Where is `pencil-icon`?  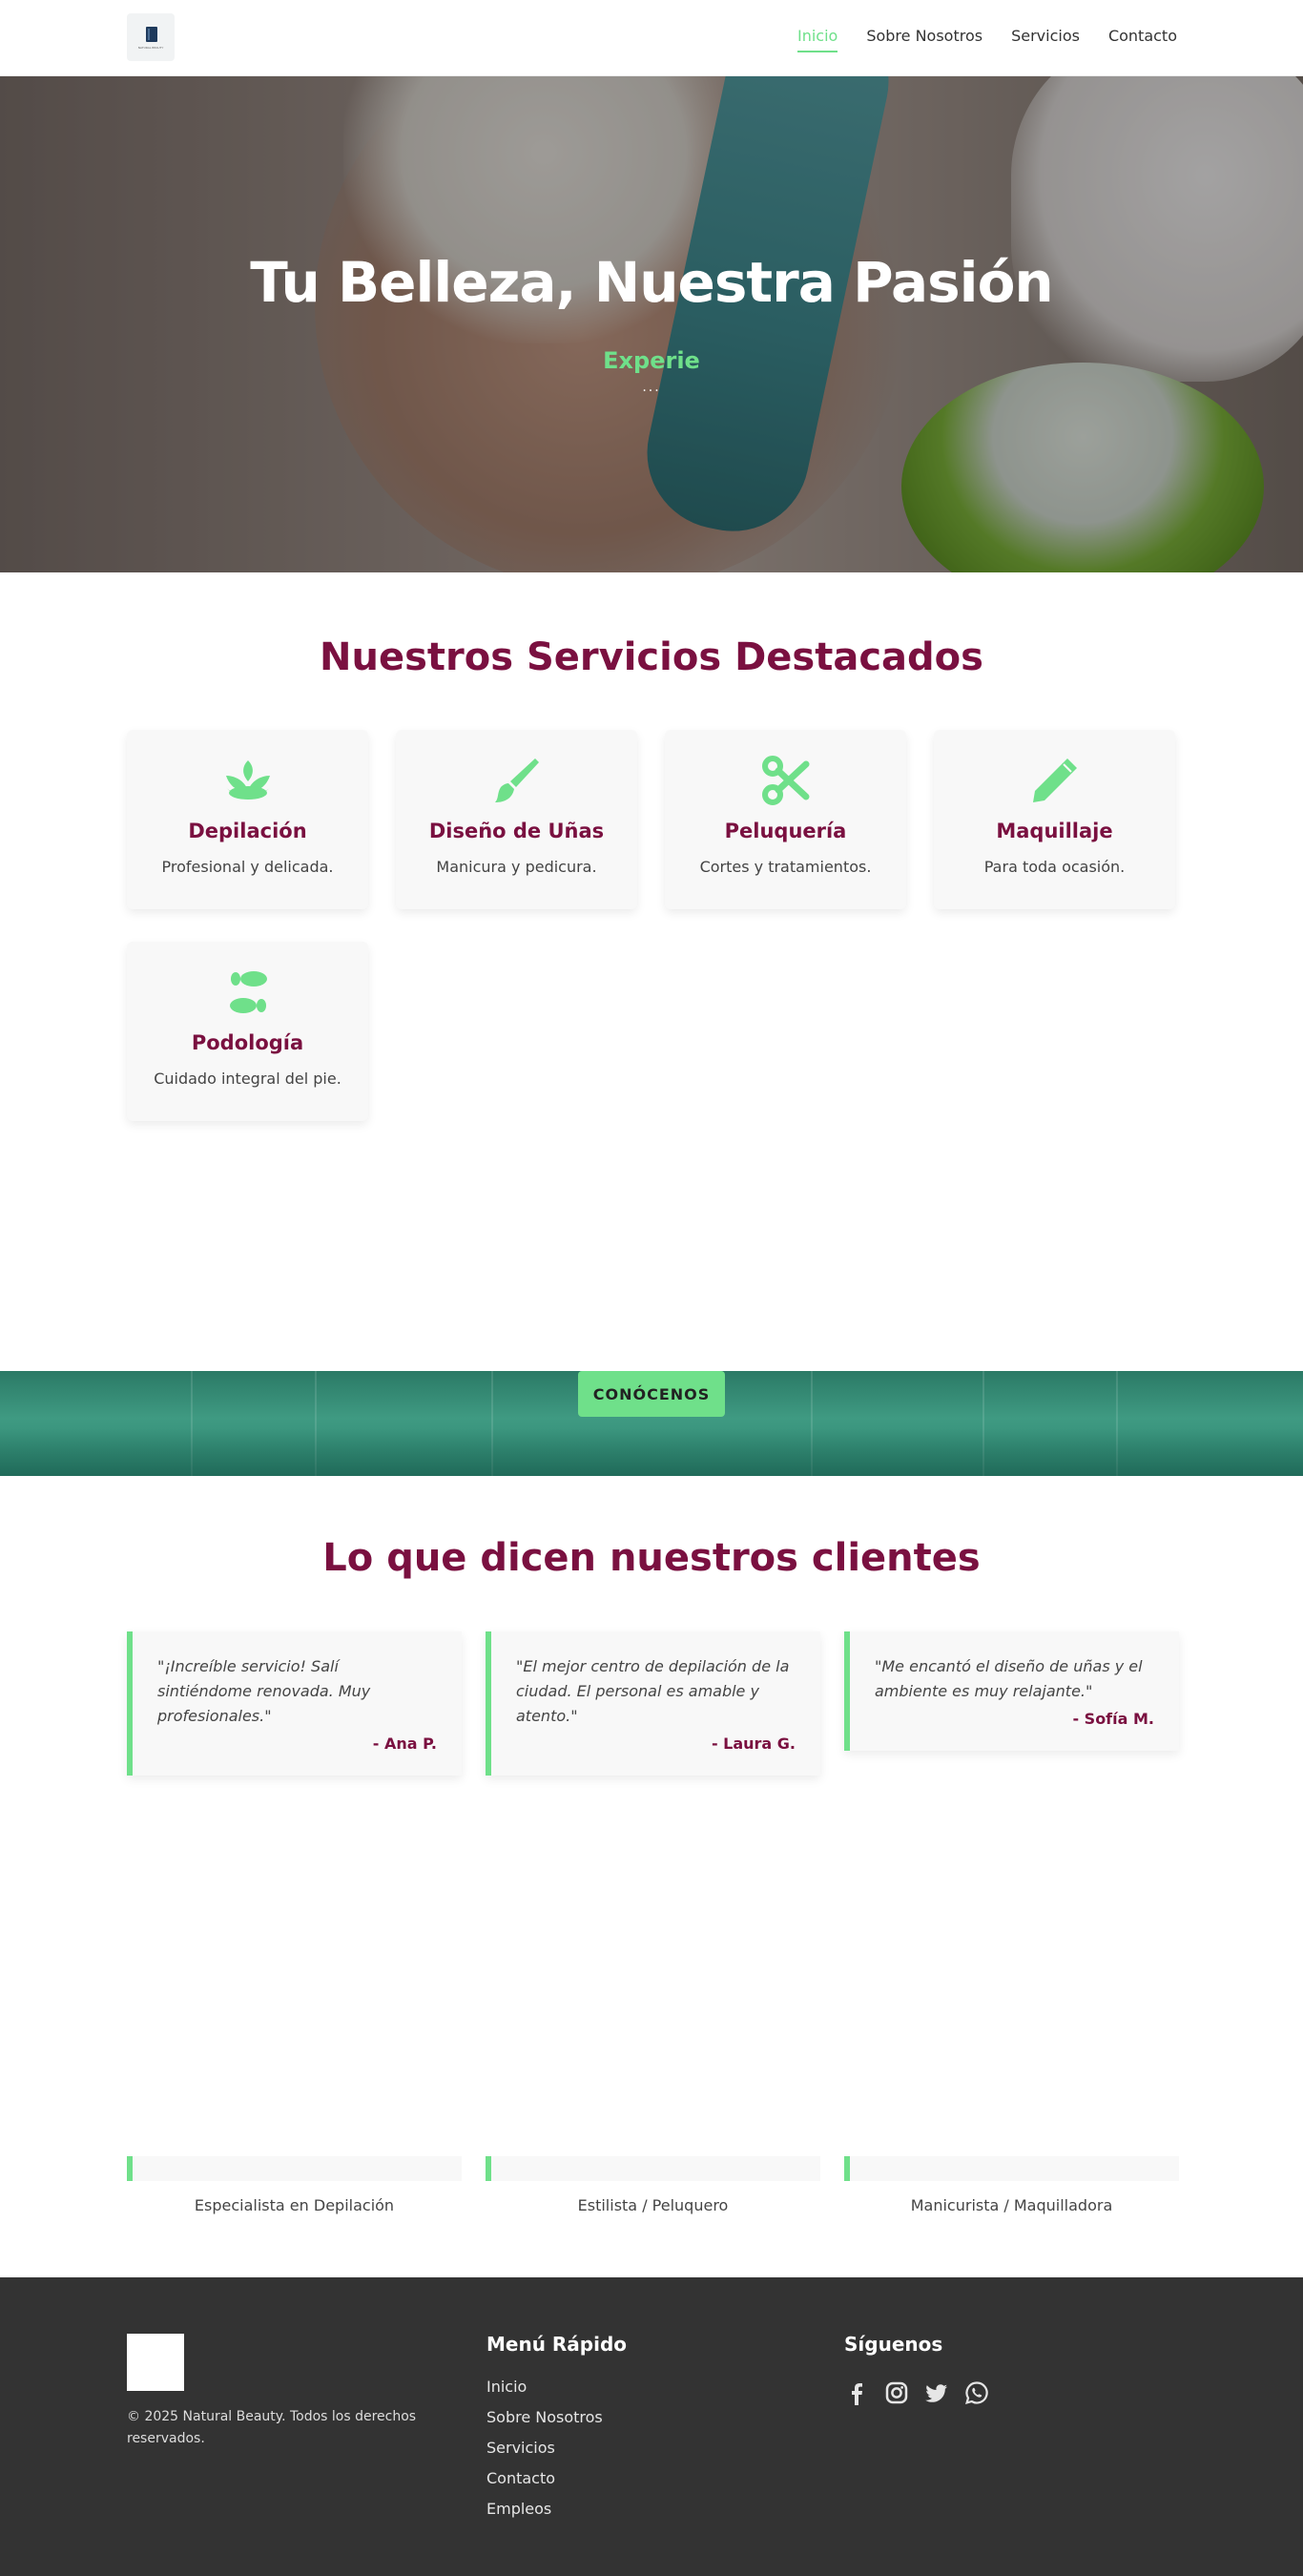
pencil-icon is located at coordinates (1055, 780).